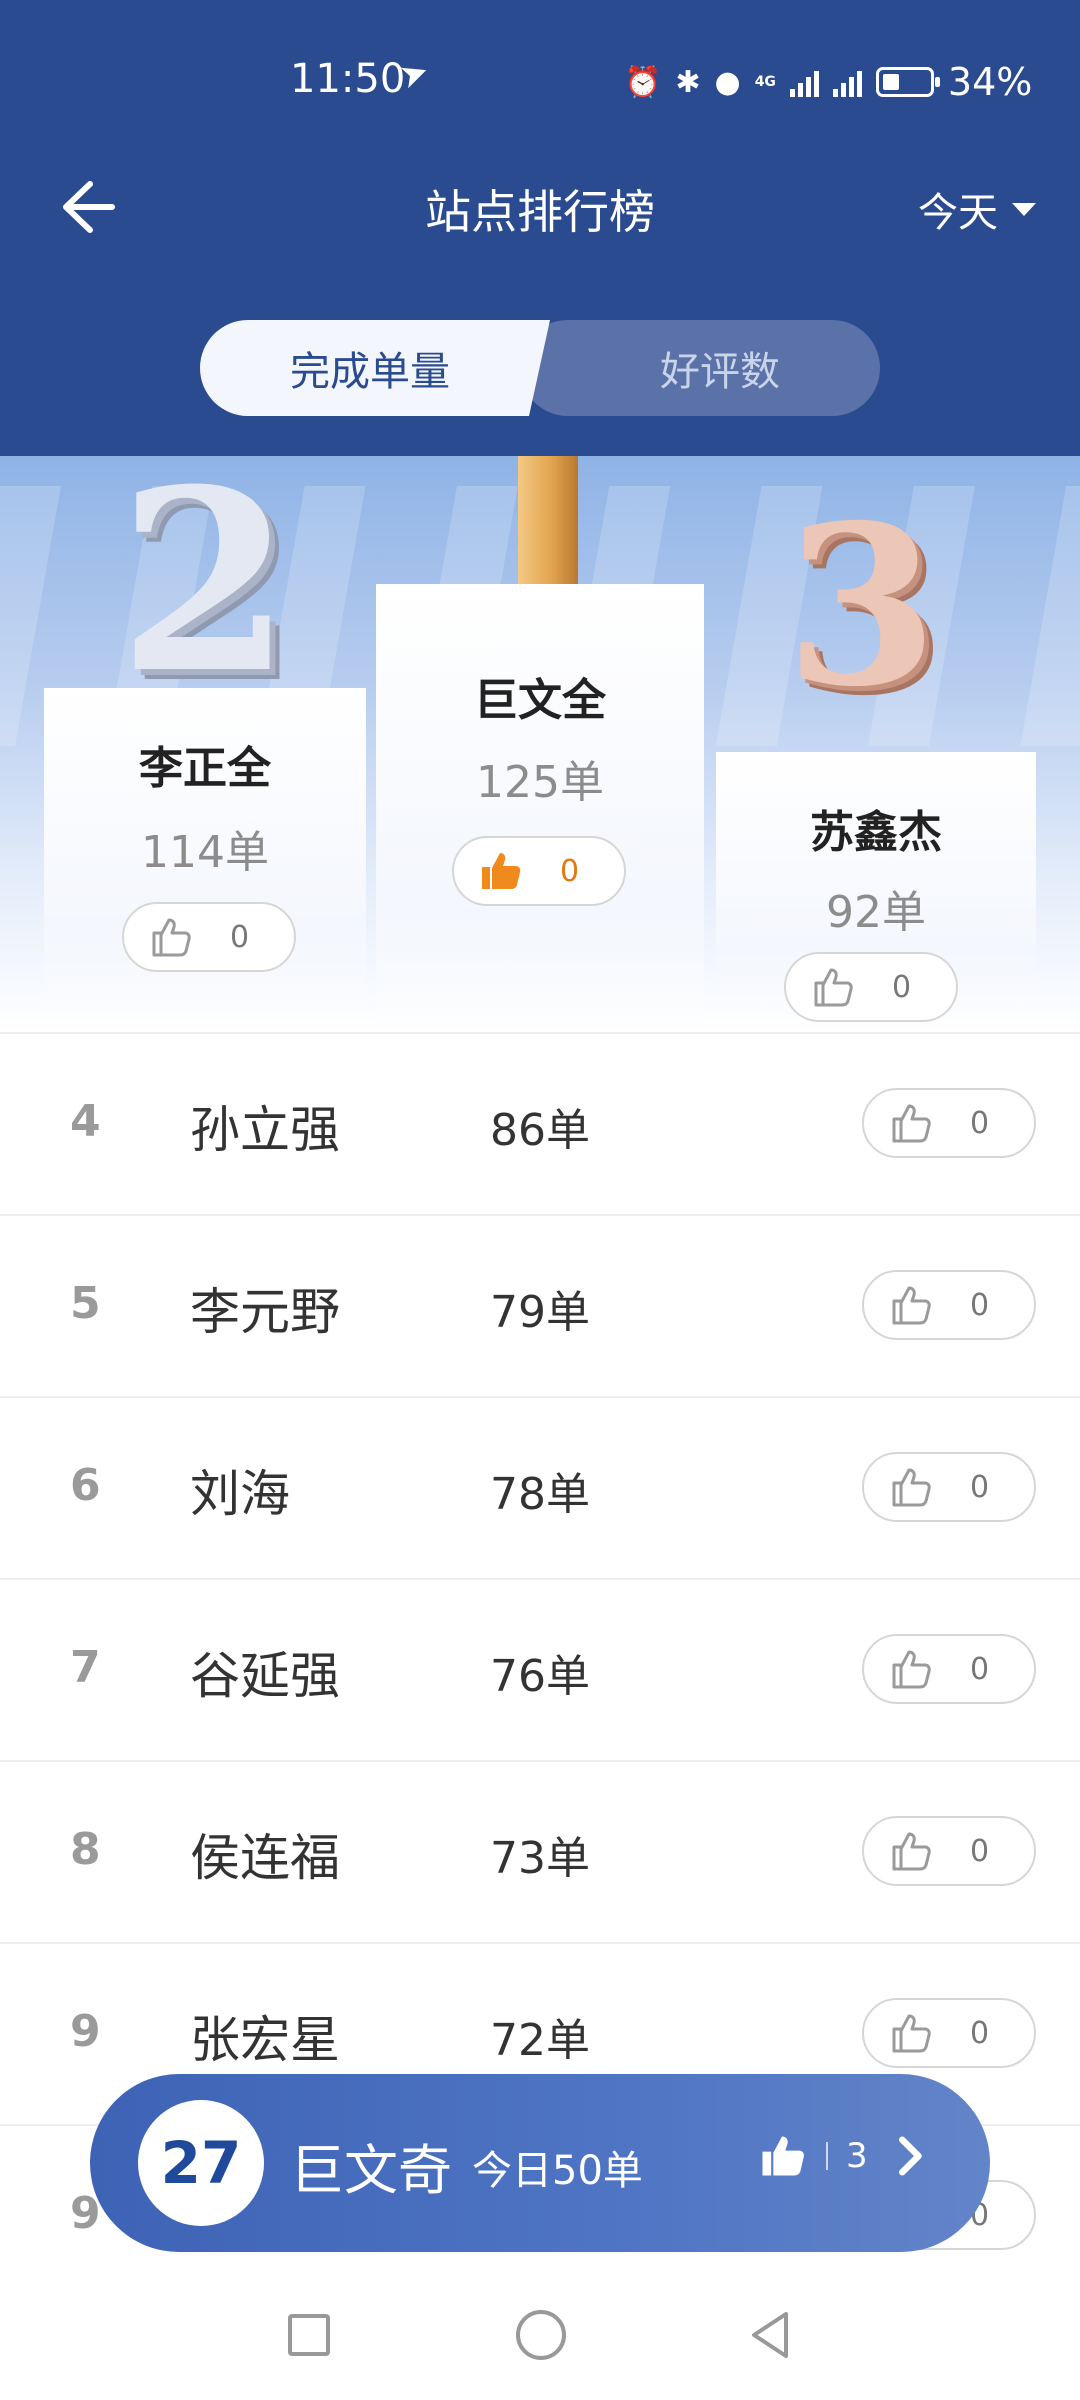 The height and width of the screenshot is (2400, 1080). Describe the element at coordinates (309, 2335) in the screenshot. I see `recent-apps-button` at that location.